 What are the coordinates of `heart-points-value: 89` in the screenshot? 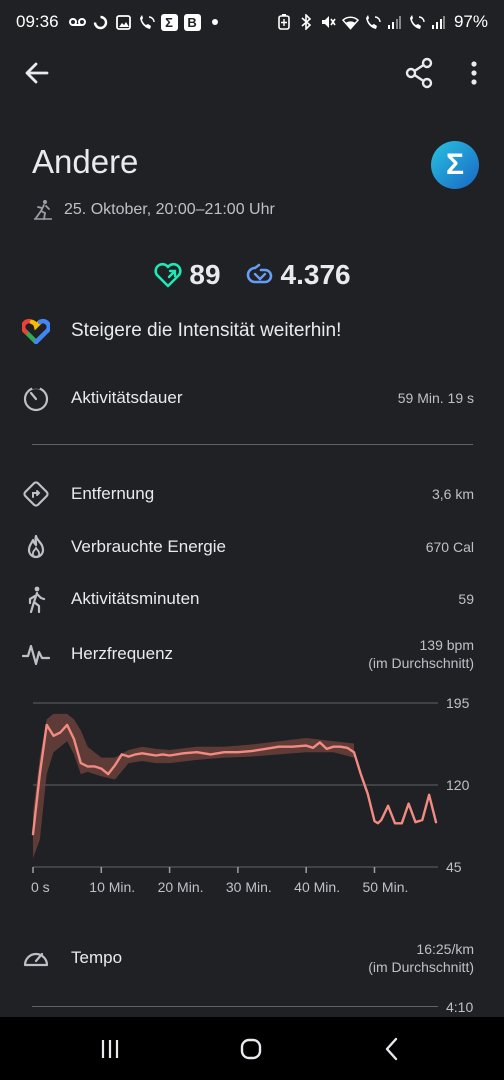 It's located at (205, 274).